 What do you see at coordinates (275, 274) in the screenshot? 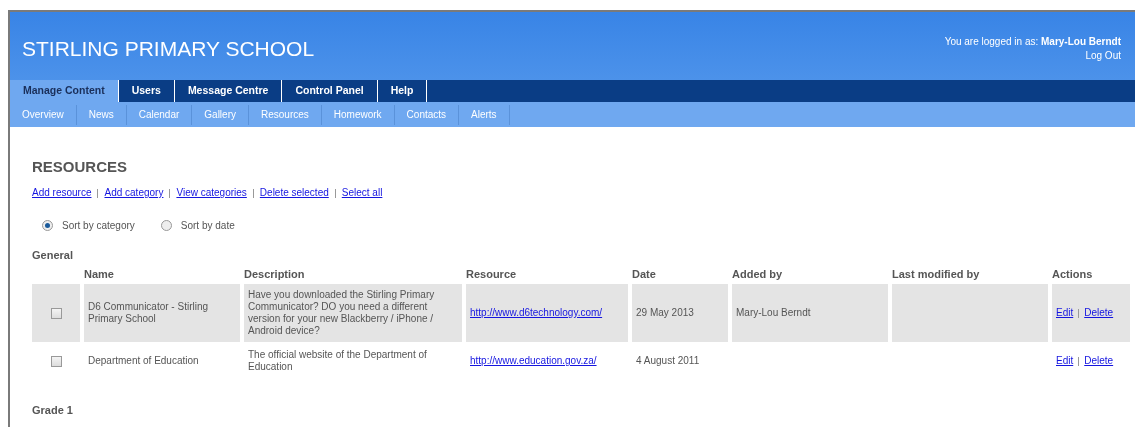
I see `column-header: Description` at bounding box center [275, 274].